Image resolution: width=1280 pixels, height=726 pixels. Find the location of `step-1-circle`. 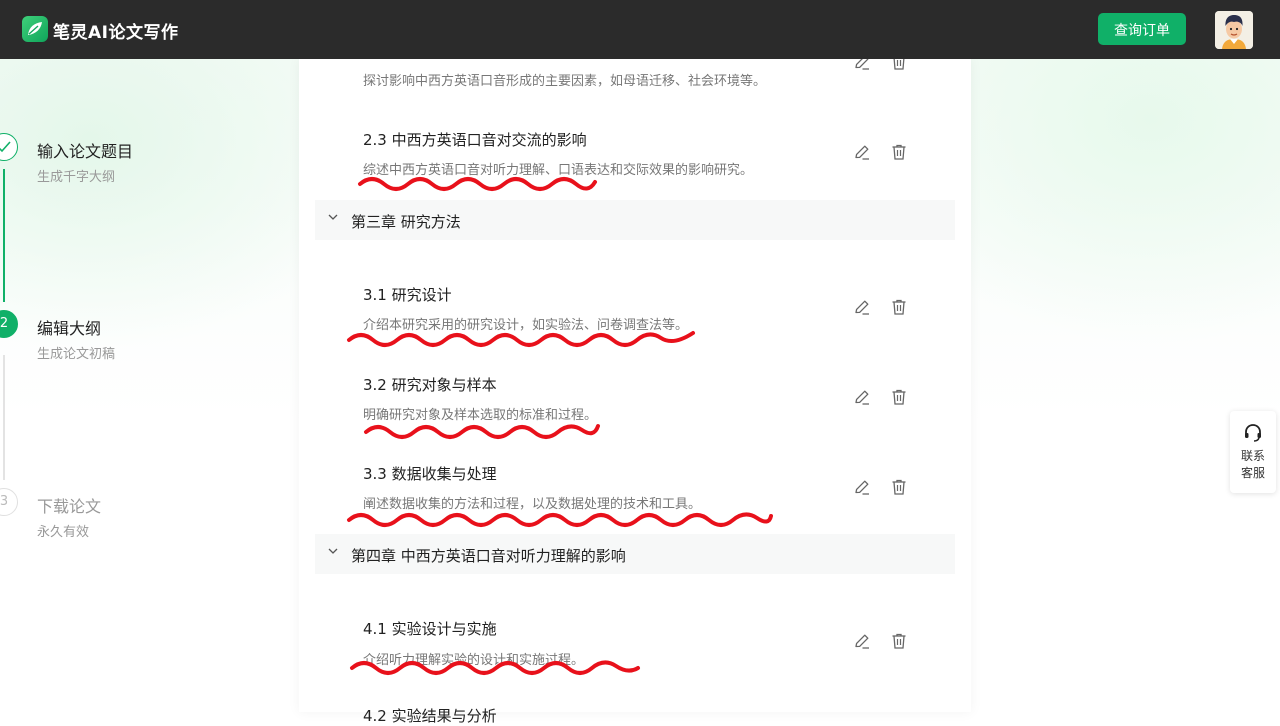

step-1-circle is located at coordinates (9, 147).